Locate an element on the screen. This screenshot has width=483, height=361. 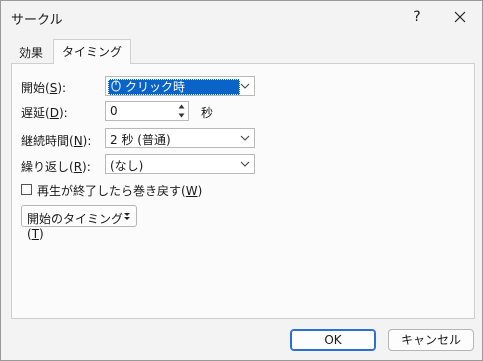
close-button is located at coordinates (460, 17).